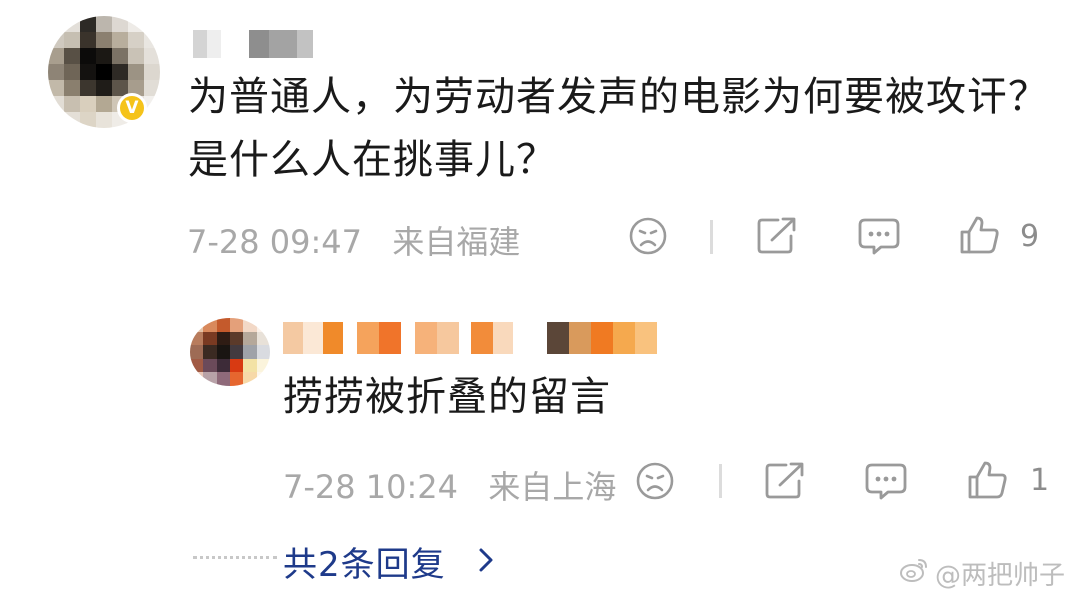  What do you see at coordinates (1040, 480) in the screenshot?
I see `like-count: 1` at bounding box center [1040, 480].